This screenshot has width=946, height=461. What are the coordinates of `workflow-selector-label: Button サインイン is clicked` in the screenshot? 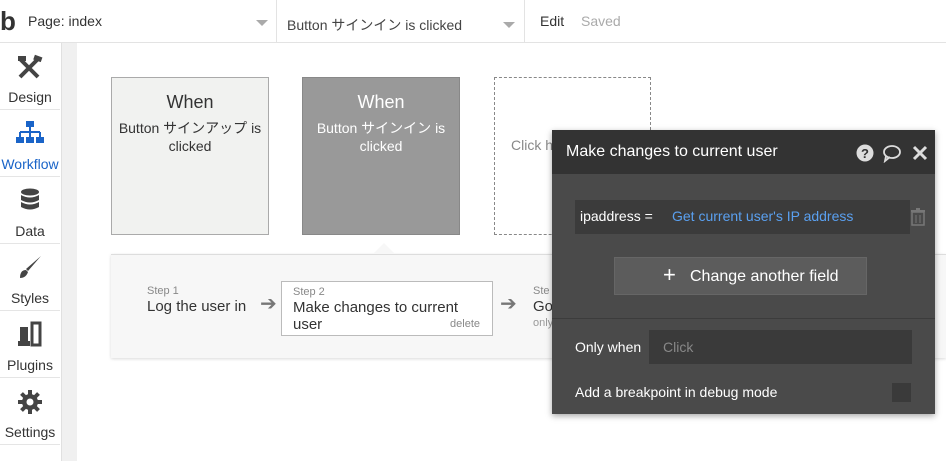 It's located at (375, 25).